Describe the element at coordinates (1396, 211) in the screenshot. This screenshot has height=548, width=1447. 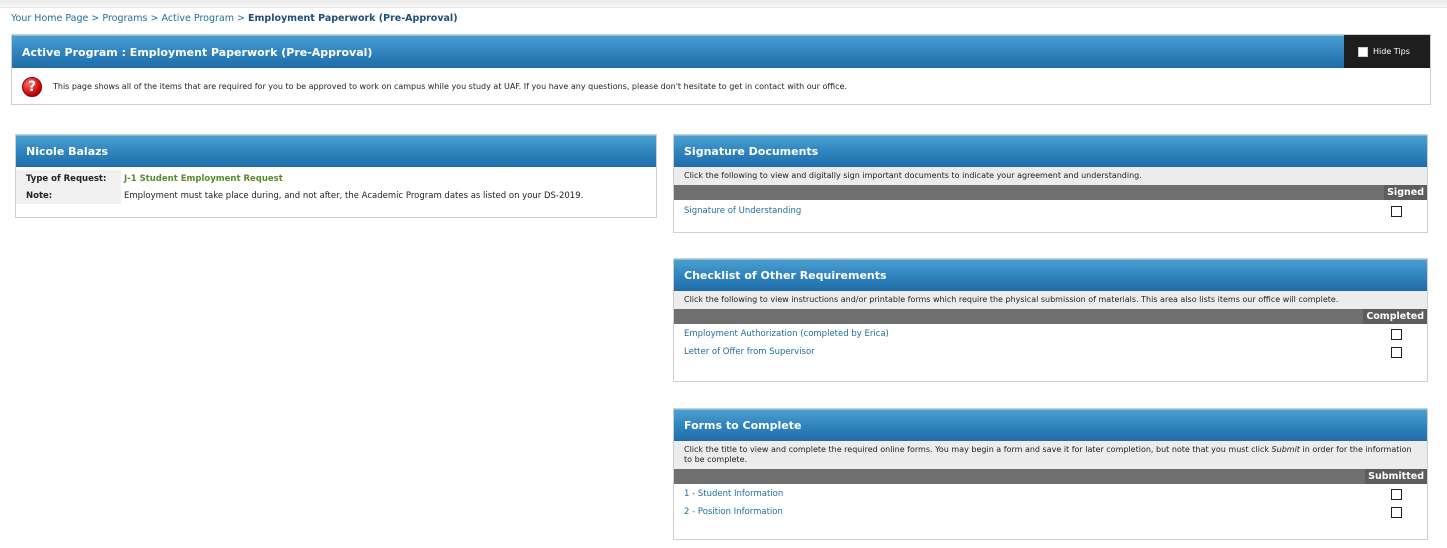
I see `signed-checkbox` at that location.